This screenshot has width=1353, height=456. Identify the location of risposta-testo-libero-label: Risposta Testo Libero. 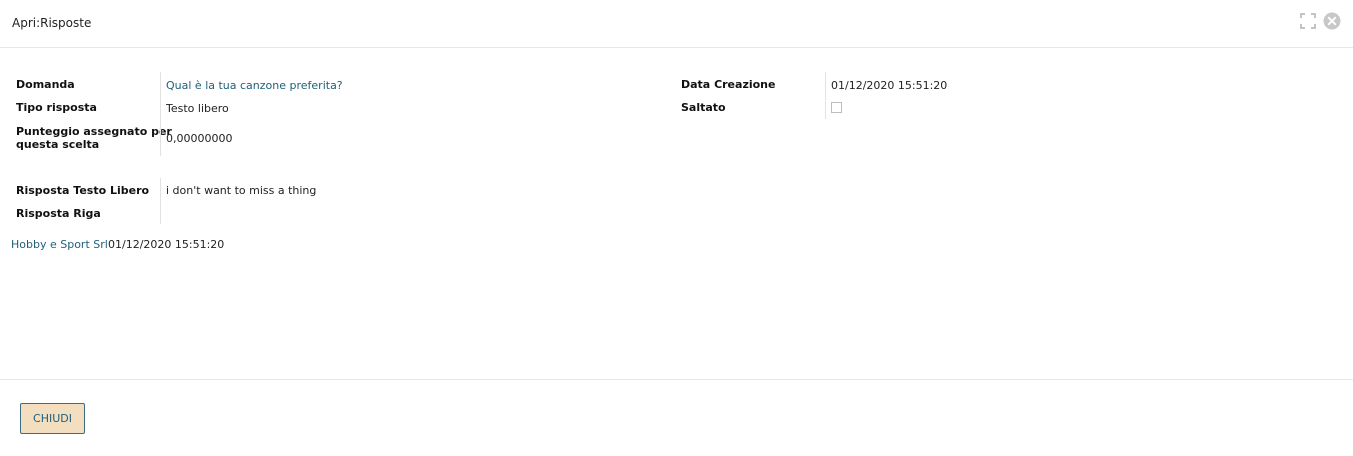
(83, 190).